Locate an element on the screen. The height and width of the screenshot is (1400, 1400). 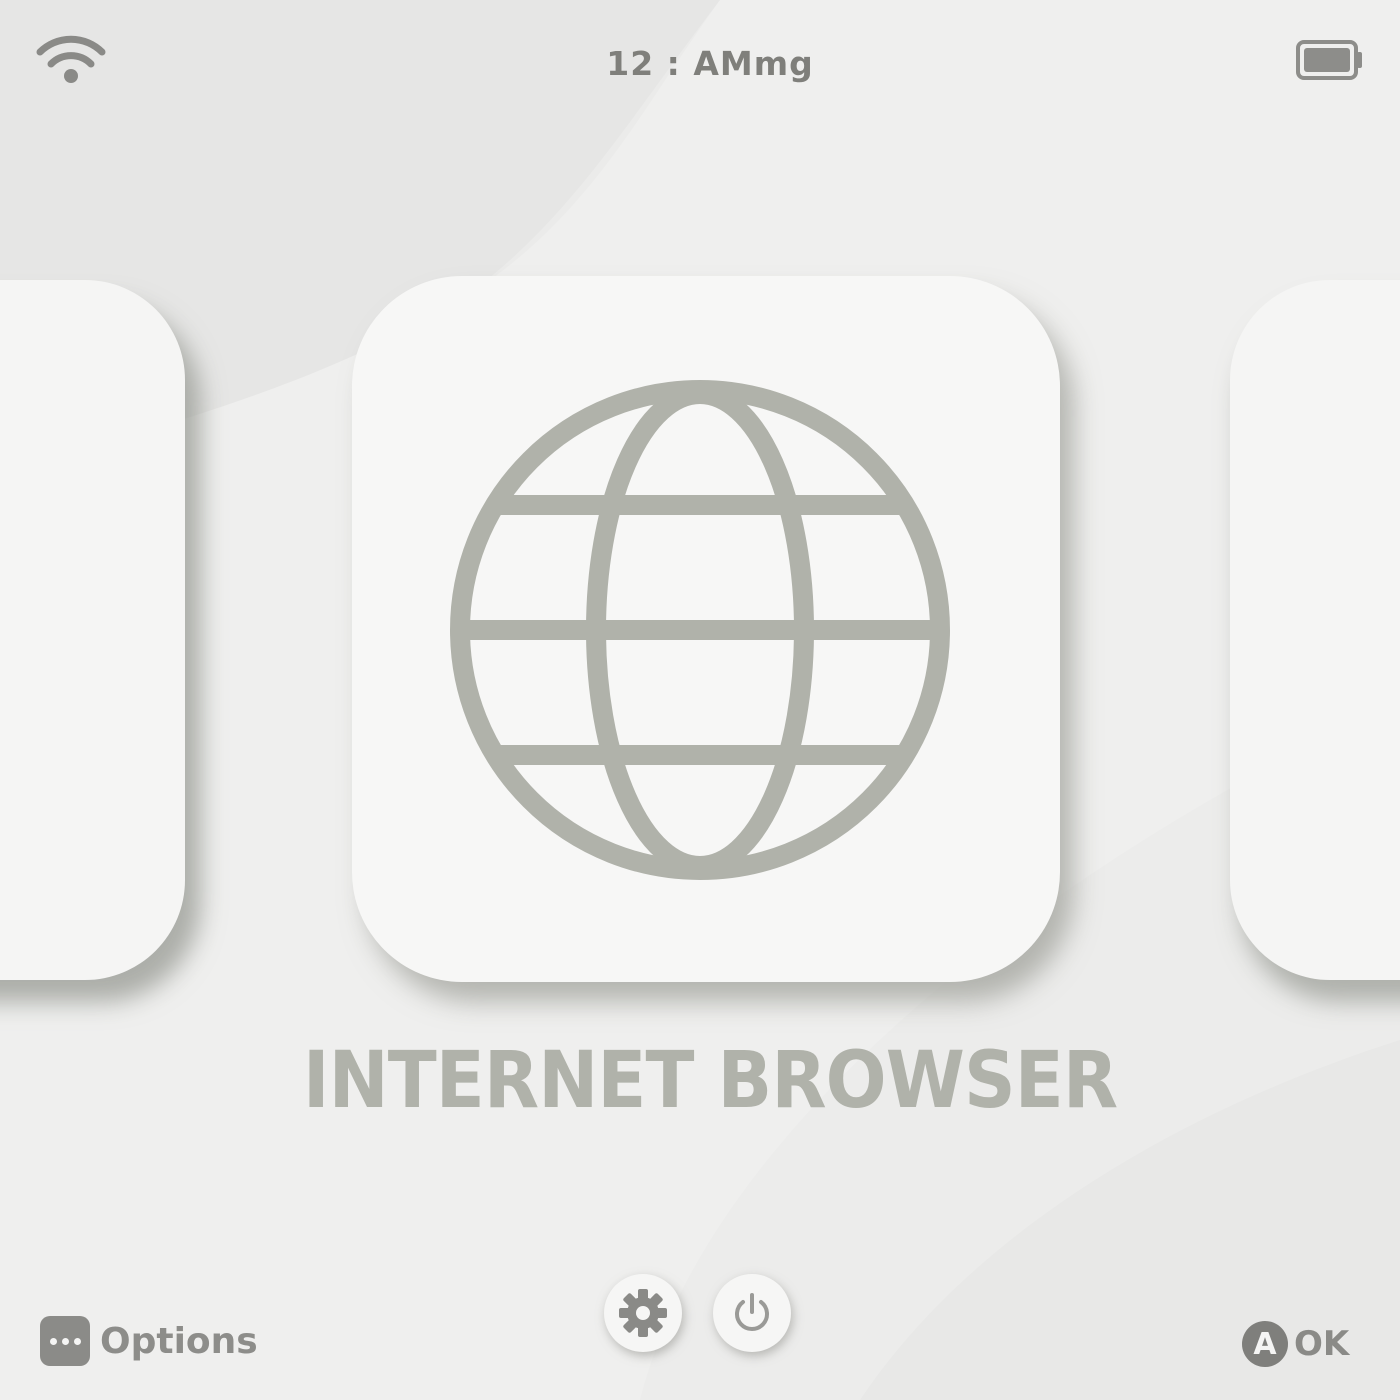
settings-button is located at coordinates (643, 1313).